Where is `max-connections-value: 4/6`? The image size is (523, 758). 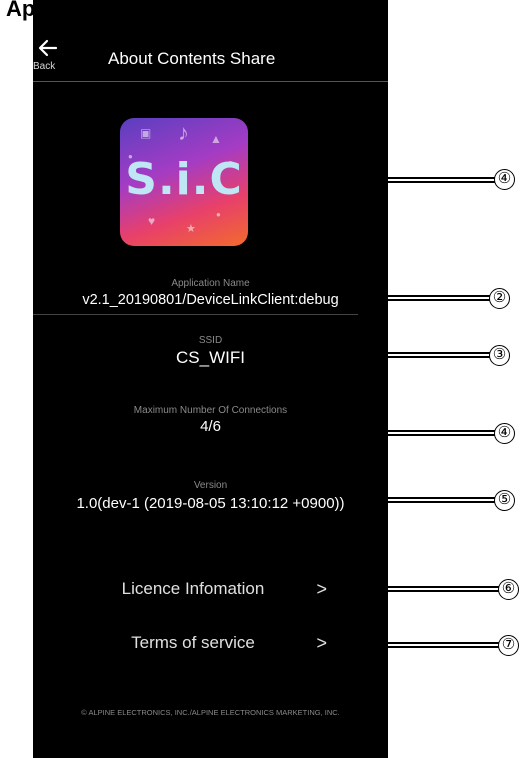 max-connections-value: 4/6 is located at coordinates (210, 426).